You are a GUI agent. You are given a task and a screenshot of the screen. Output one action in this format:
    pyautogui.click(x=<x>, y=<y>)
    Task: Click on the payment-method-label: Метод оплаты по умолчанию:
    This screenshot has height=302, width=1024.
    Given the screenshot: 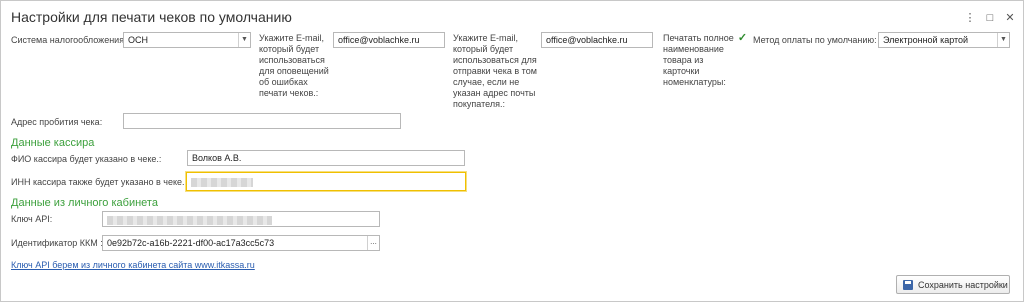 What is the action you would take?
    pyautogui.click(x=815, y=40)
    